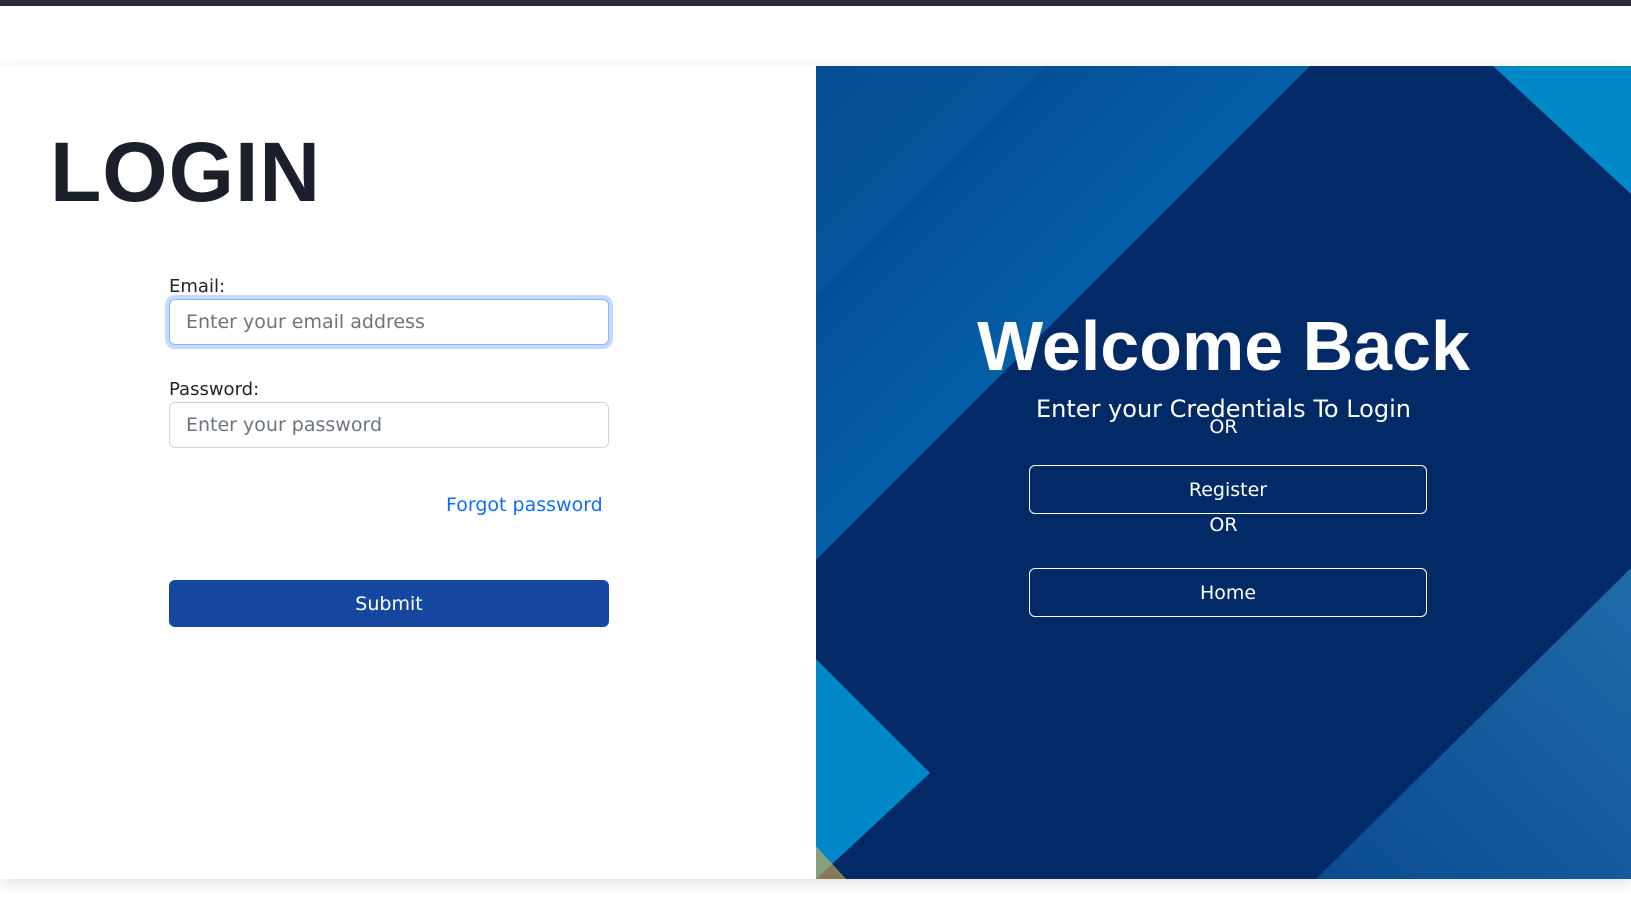 The image size is (1631, 902). Describe the element at coordinates (389, 322) in the screenshot. I see `email-field` at that location.